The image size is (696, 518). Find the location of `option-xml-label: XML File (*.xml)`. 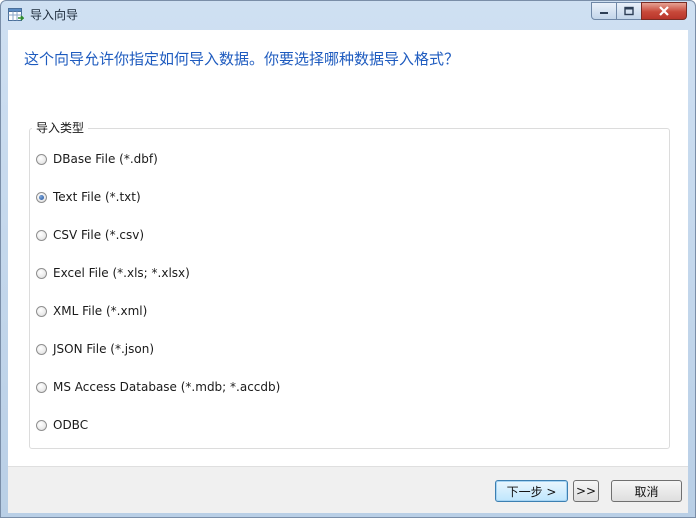

option-xml-label: XML File (*.xml) is located at coordinates (100, 311).